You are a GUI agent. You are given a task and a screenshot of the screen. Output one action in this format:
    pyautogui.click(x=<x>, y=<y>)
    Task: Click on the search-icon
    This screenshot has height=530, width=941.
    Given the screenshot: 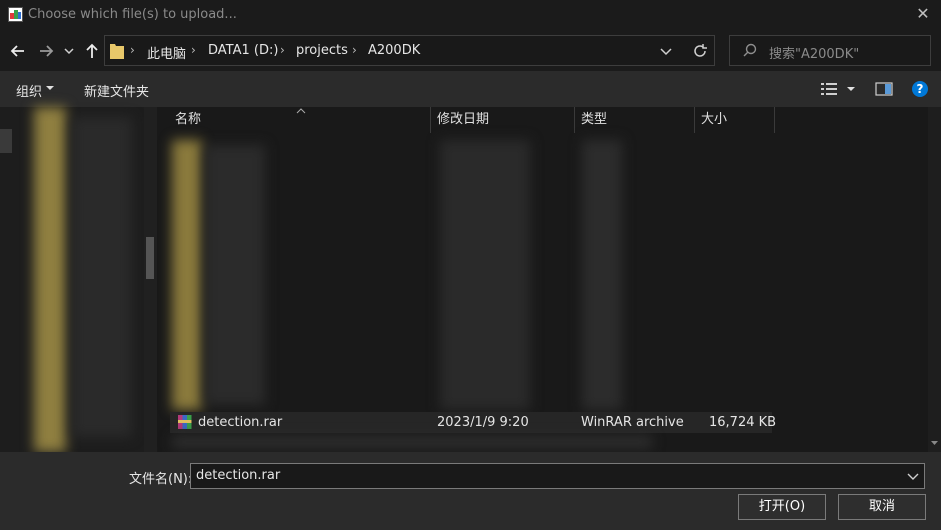 What is the action you would take?
    pyautogui.click(x=750, y=50)
    